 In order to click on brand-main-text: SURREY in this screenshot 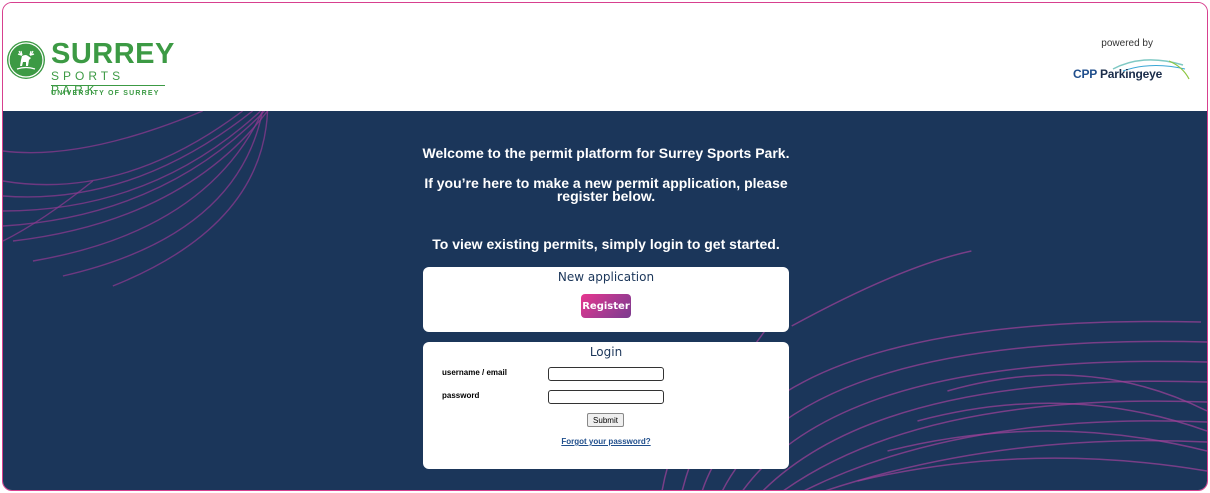, I will do `click(113, 54)`.